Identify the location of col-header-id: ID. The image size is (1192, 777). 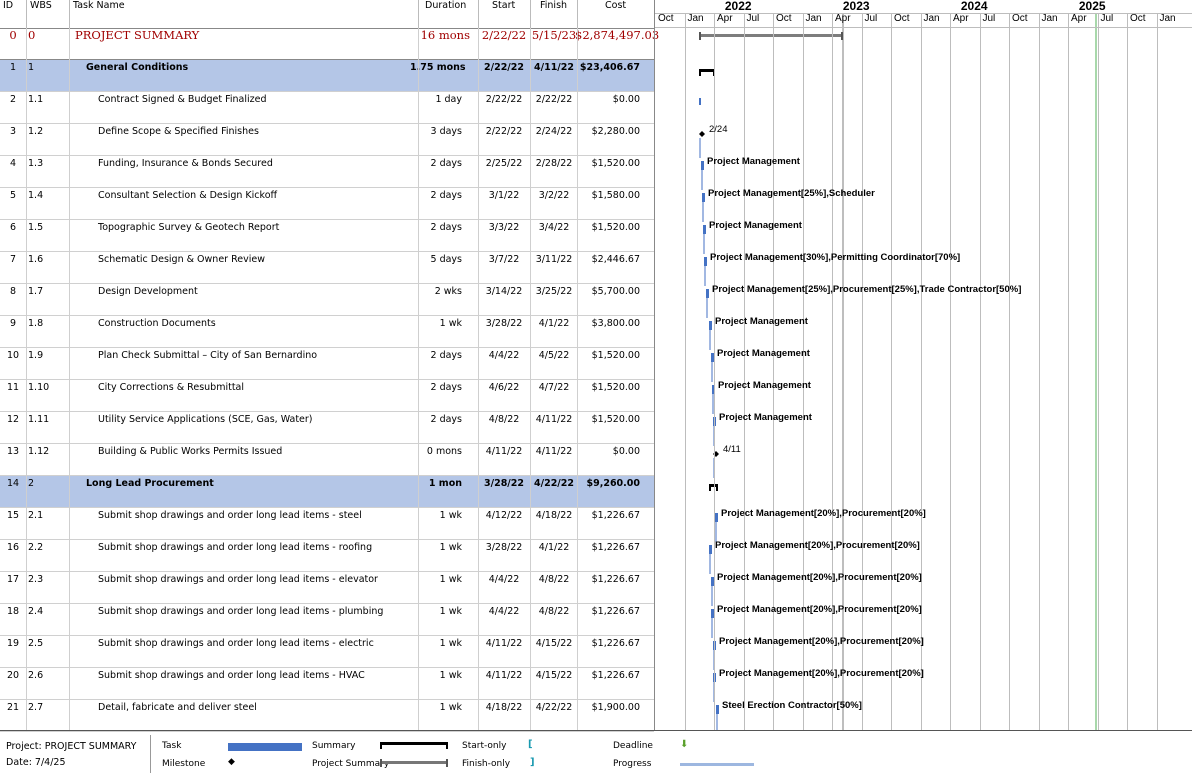
(8, 6).